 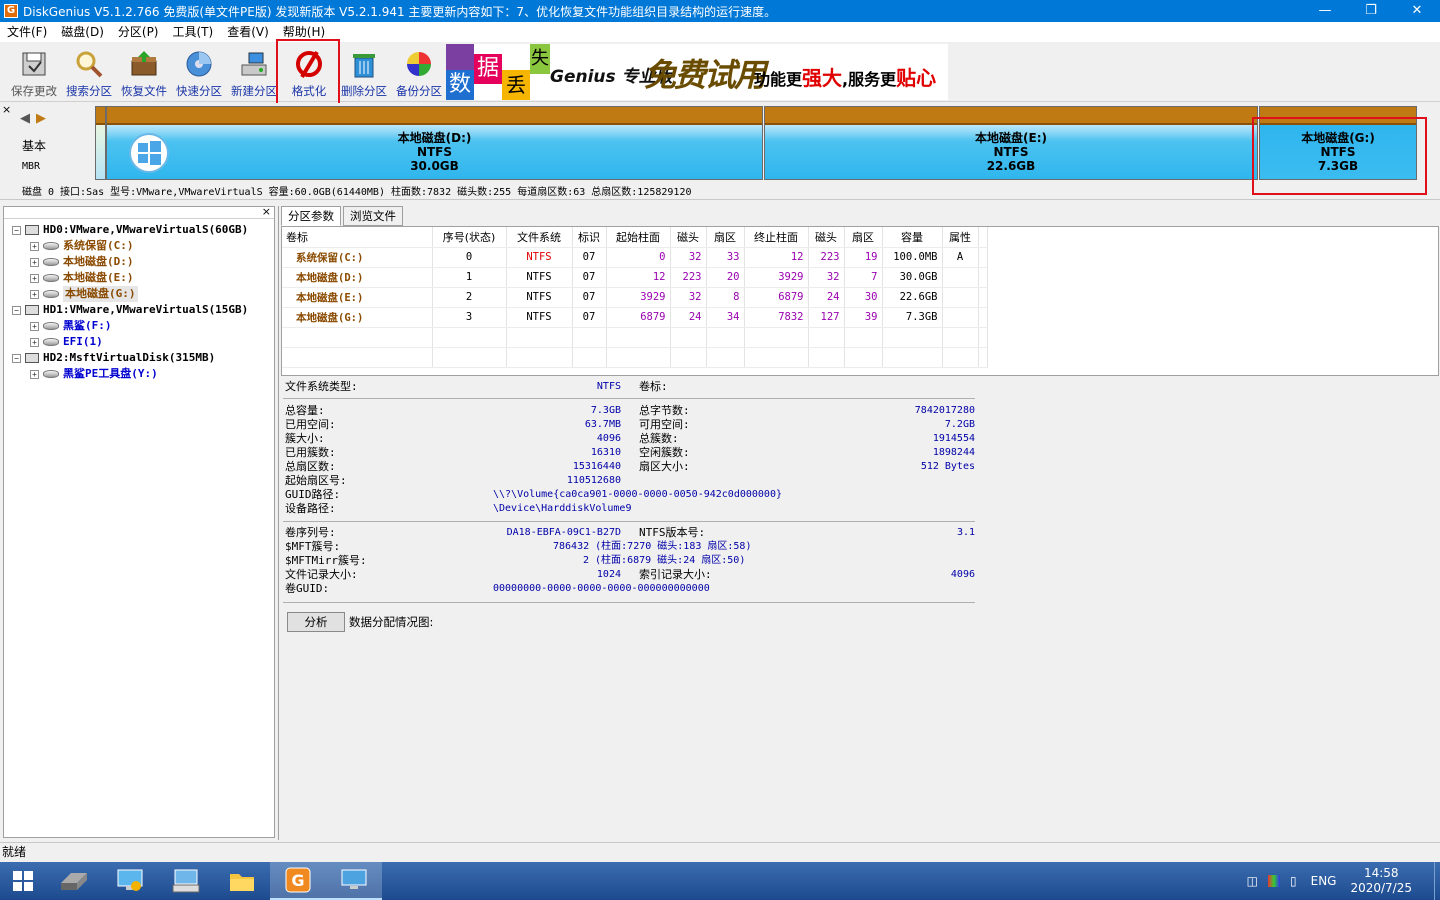 What do you see at coordinates (32, 358) in the screenshot?
I see `disk-icon` at bounding box center [32, 358].